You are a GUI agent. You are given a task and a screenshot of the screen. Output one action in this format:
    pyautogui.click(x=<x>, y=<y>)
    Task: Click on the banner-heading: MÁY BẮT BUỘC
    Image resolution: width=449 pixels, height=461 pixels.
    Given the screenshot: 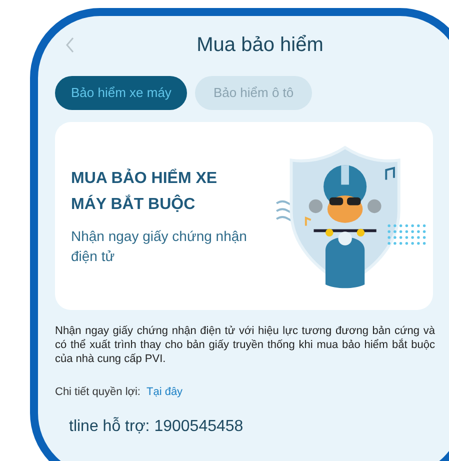 What is the action you would take?
    pyautogui.click(x=133, y=204)
    